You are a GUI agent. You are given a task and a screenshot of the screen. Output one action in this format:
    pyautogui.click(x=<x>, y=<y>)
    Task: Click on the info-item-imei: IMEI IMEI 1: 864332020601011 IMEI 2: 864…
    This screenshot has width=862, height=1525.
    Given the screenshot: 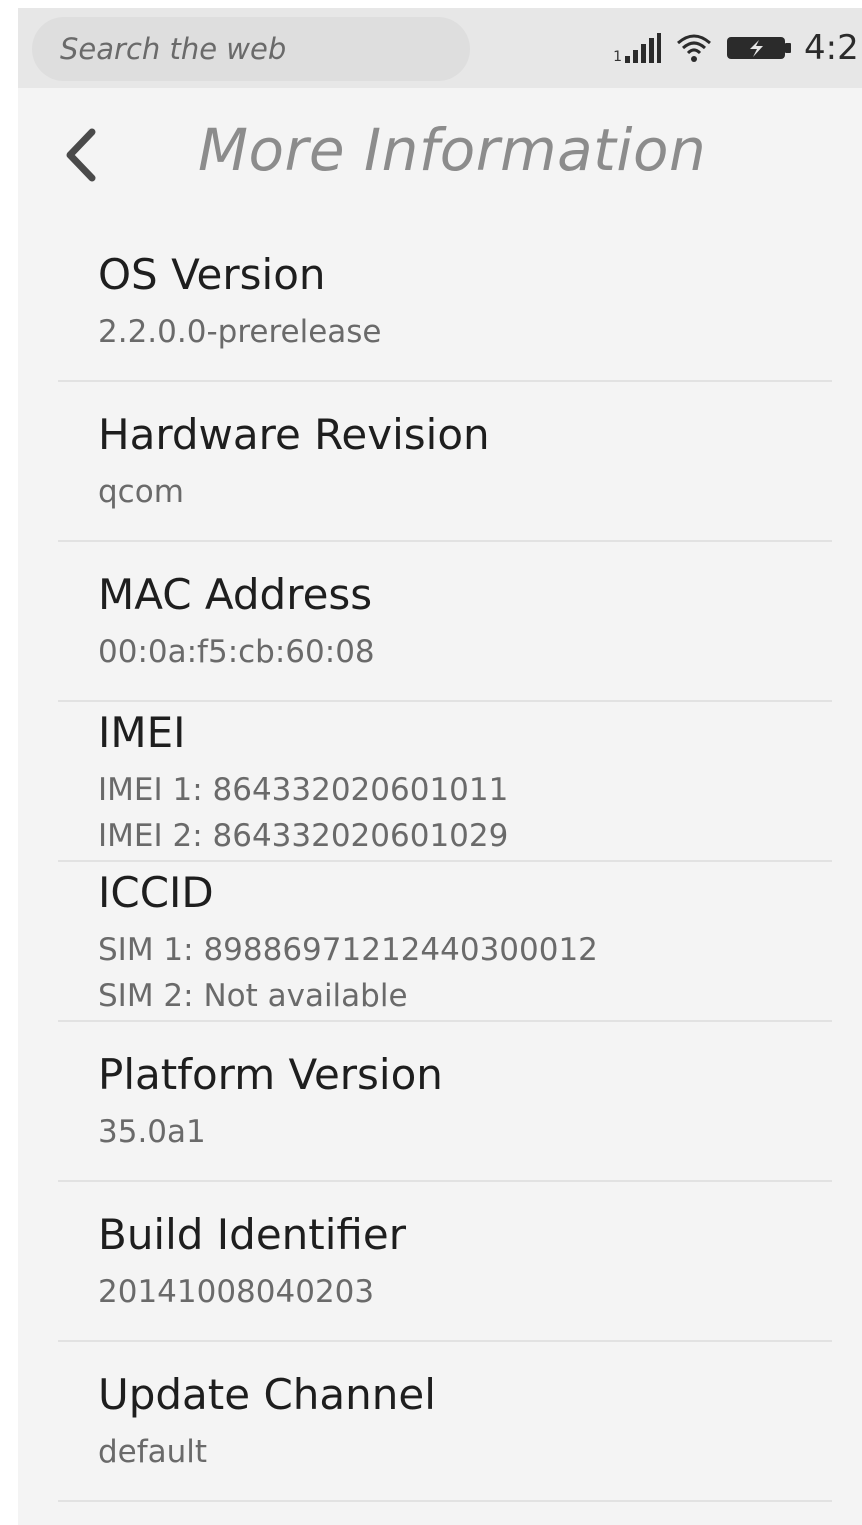 What is the action you would take?
    pyautogui.click(x=445, y=782)
    